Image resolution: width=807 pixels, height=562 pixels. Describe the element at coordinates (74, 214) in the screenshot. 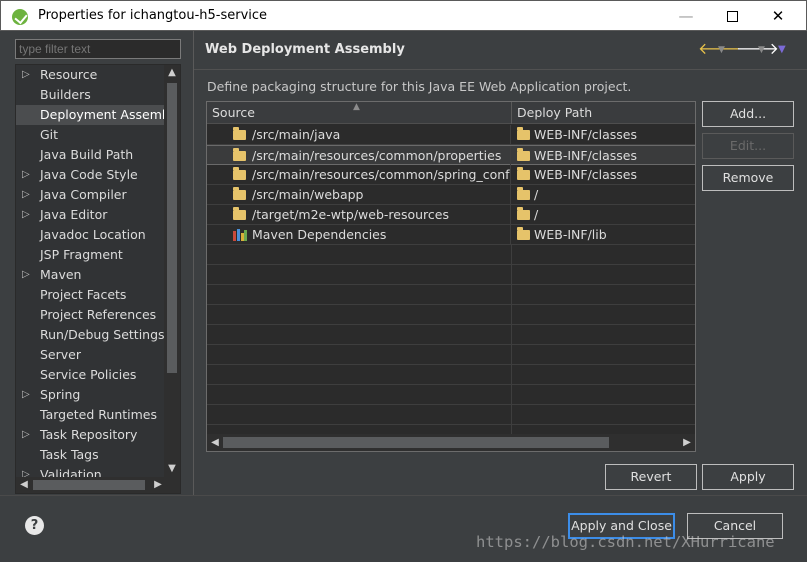

I see `tree-item-label: Java Editor` at that location.